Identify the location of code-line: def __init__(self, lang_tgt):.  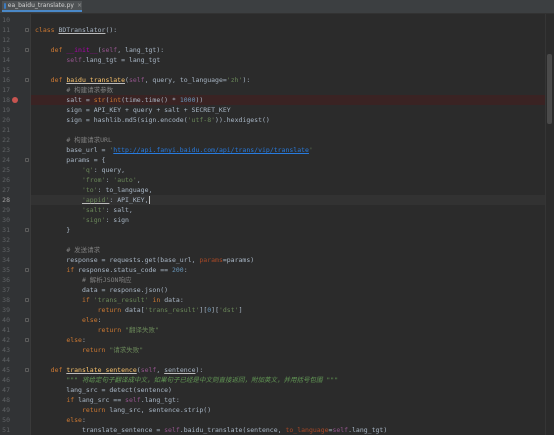
(100, 50).